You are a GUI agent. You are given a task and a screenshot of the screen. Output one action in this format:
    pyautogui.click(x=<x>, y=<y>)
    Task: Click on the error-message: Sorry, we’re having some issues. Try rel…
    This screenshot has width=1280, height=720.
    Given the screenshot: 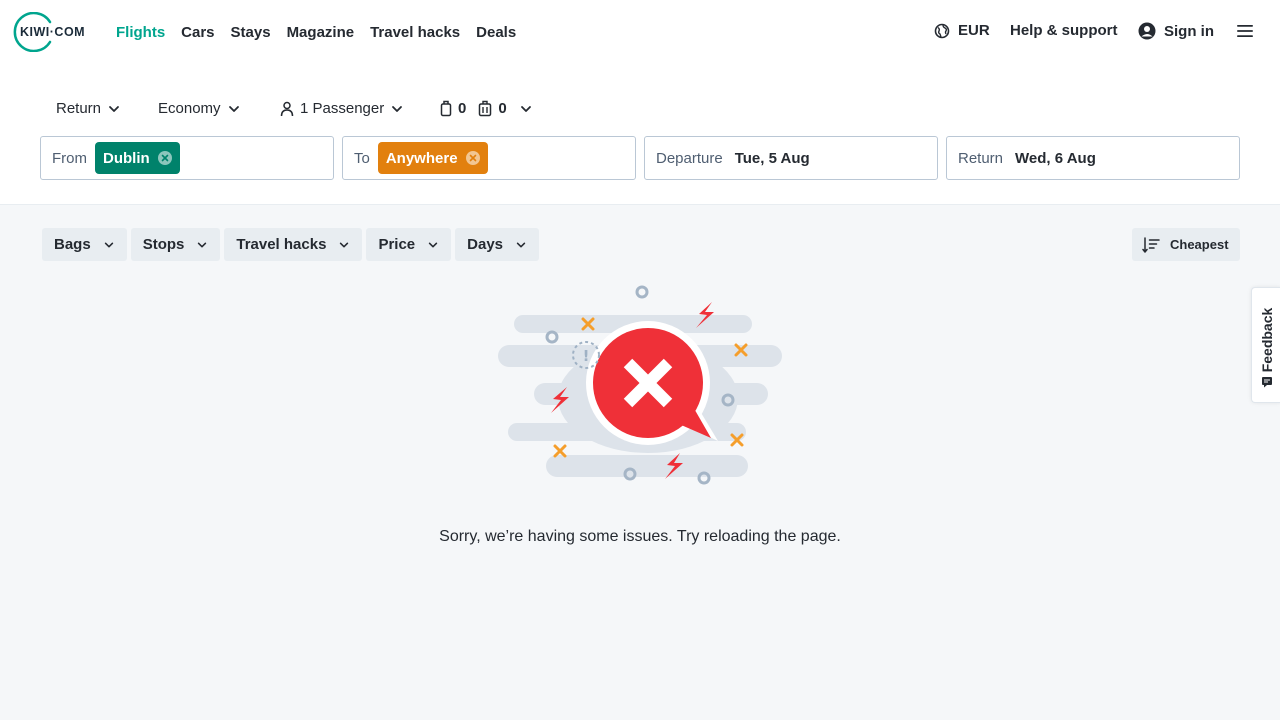 What is the action you would take?
    pyautogui.click(x=640, y=536)
    